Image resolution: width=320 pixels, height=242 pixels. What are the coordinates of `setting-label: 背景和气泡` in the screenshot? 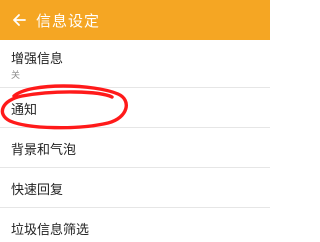 It's located at (44, 150).